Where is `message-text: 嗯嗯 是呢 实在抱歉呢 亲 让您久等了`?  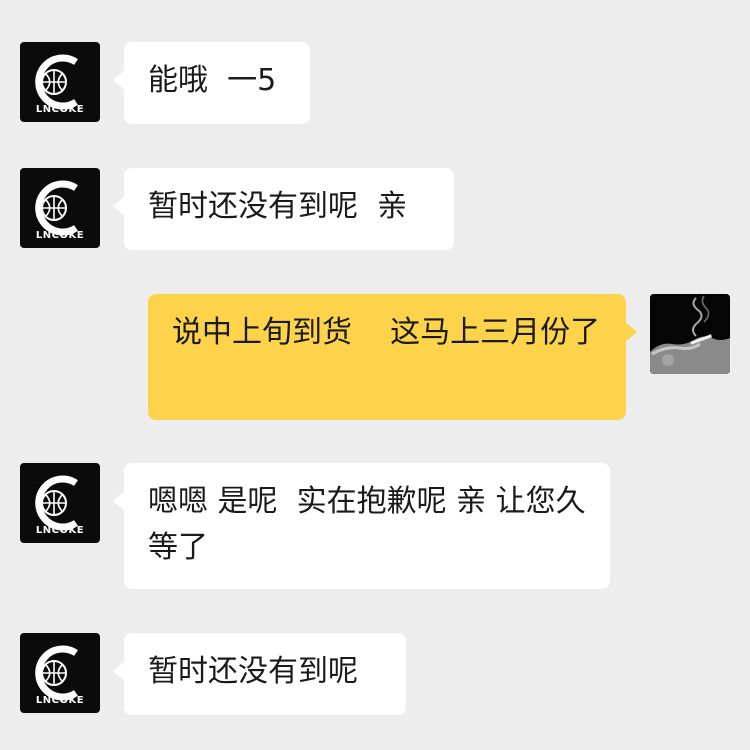
message-text: 嗯嗯 是呢 实在抱歉呢 亲 让您久等了 is located at coordinates (367, 524).